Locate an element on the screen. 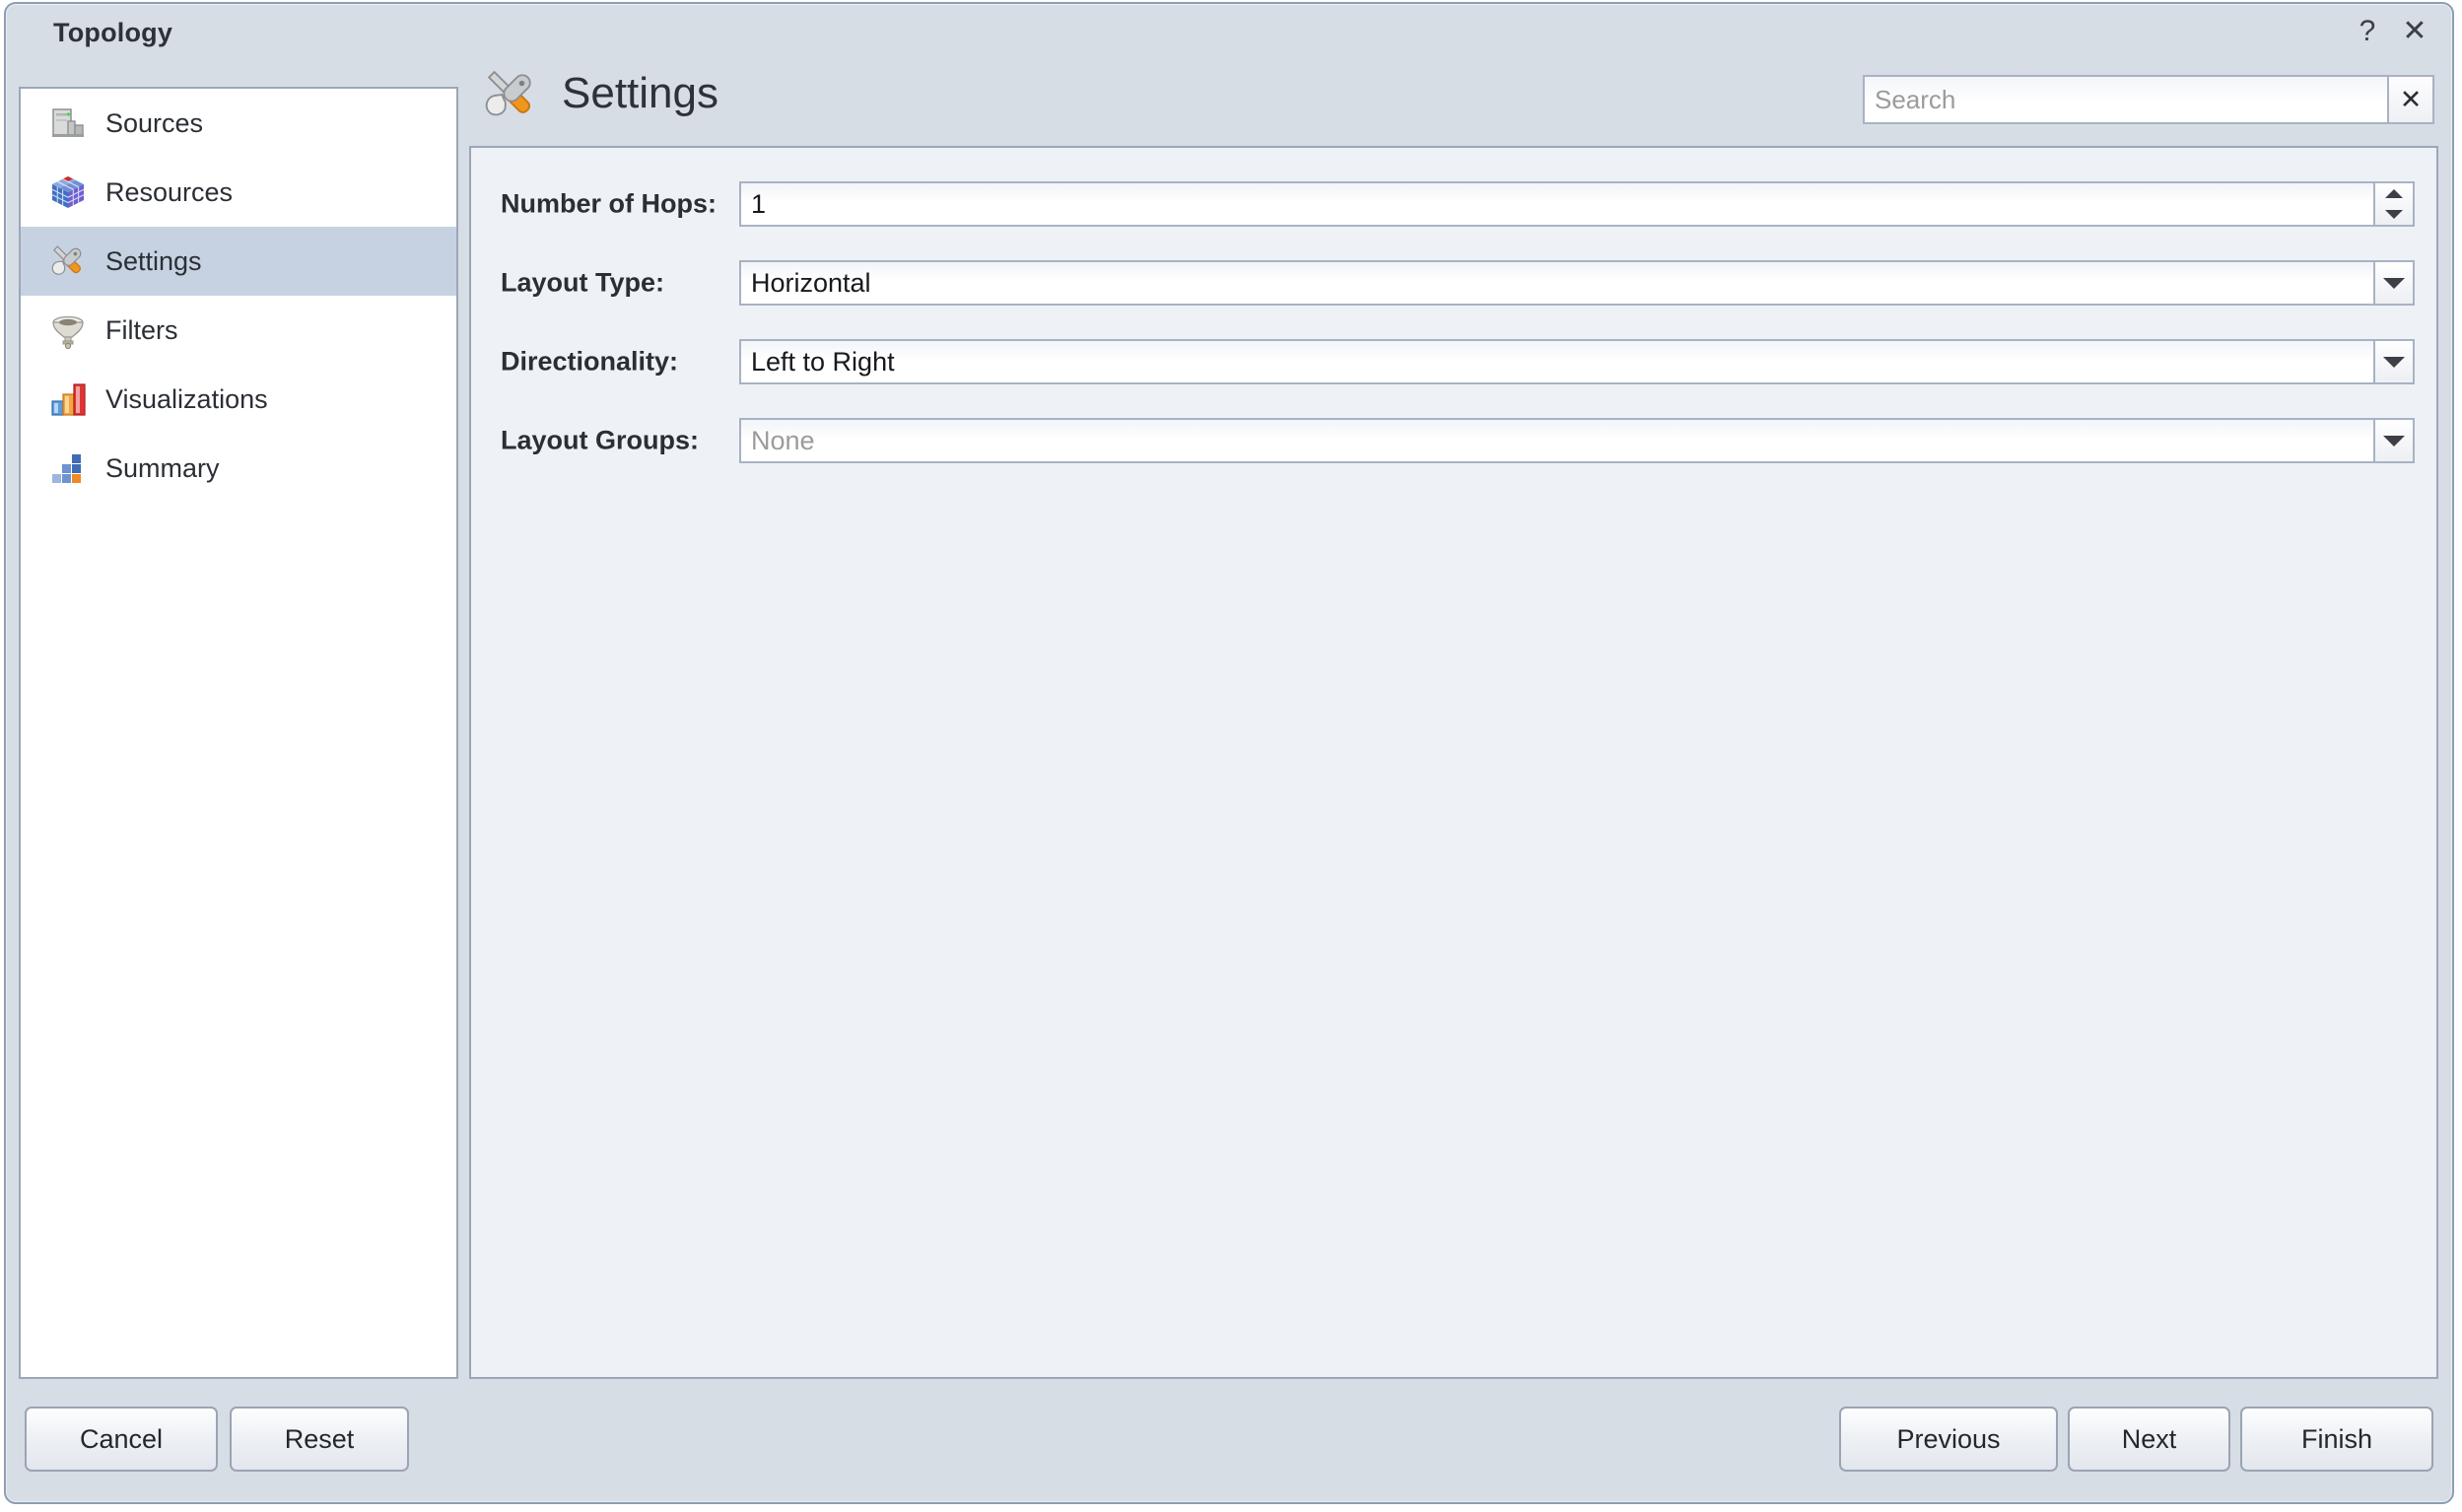 The image size is (2462, 1512). cancel-button: Cancel is located at coordinates (121, 1439).